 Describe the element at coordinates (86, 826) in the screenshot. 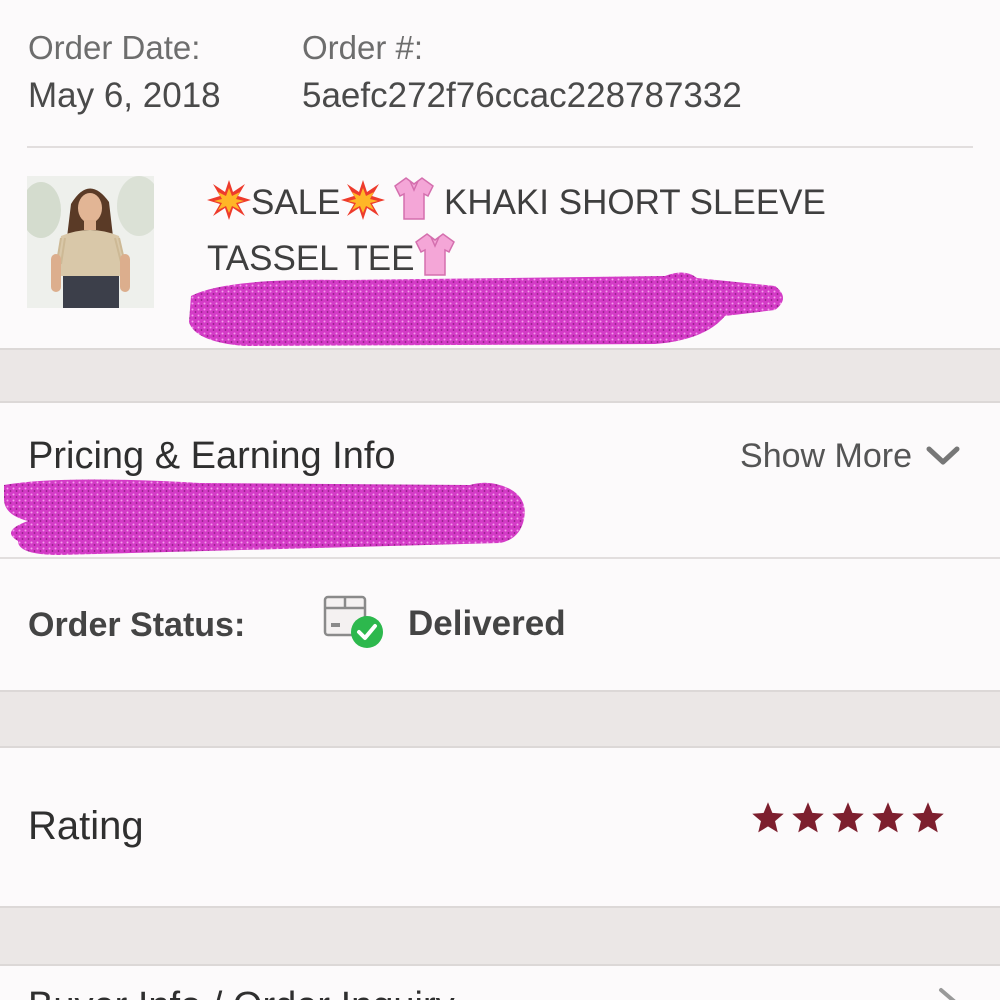

I see `rating-label: Rating` at that location.